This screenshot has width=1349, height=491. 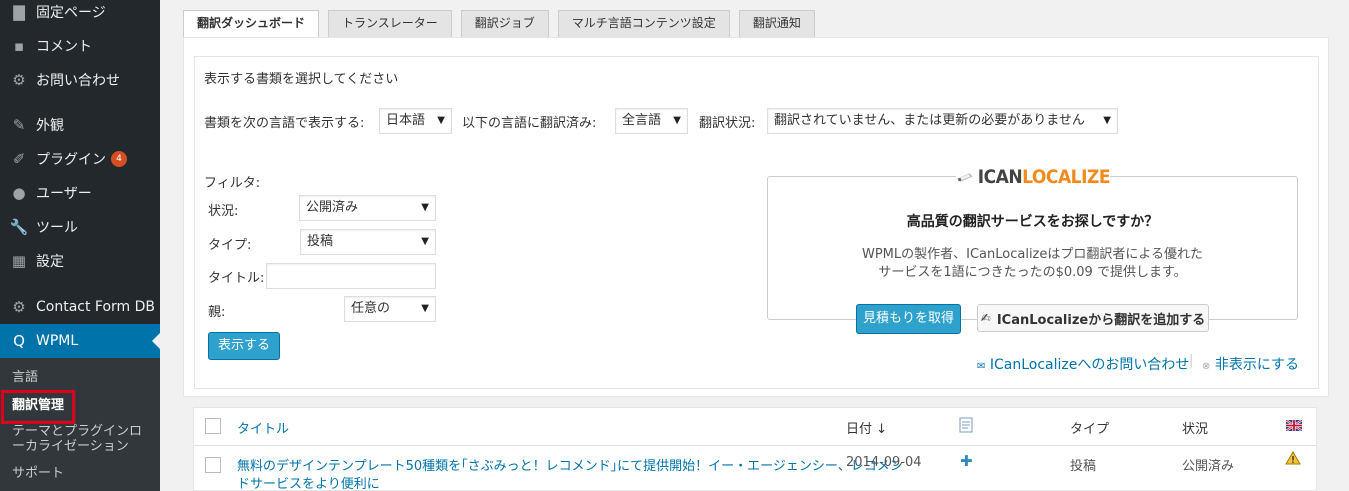 I want to click on parent-select: 任意の ▼, so click(x=390, y=309).